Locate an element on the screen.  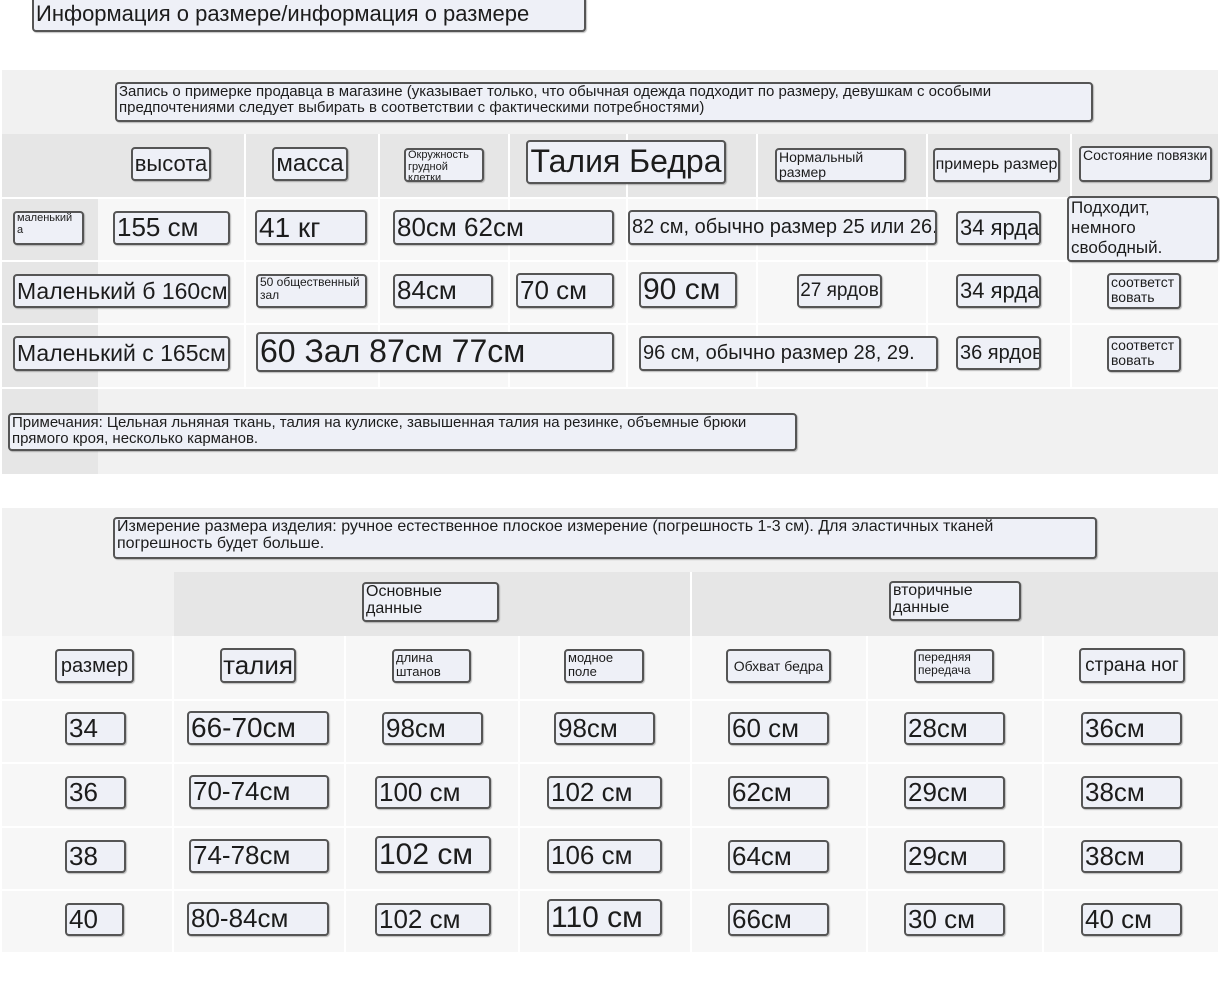
header-weight: масса is located at coordinates (310, 164).